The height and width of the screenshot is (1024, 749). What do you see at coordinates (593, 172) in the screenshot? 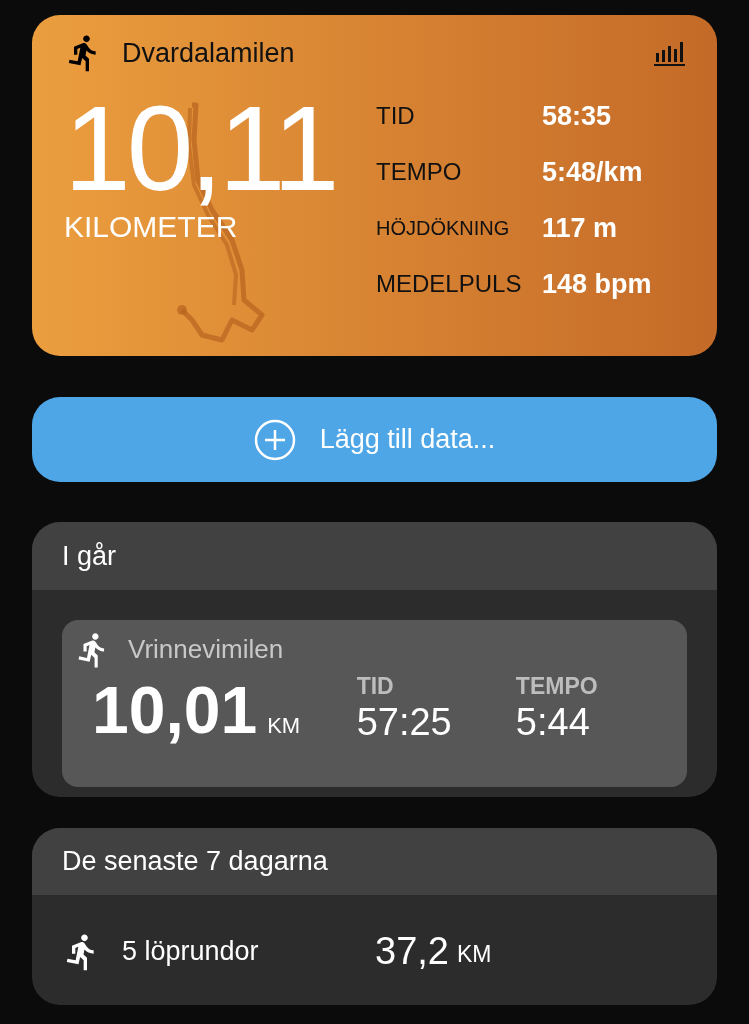
I see `stat-value: 5:48/km` at bounding box center [593, 172].